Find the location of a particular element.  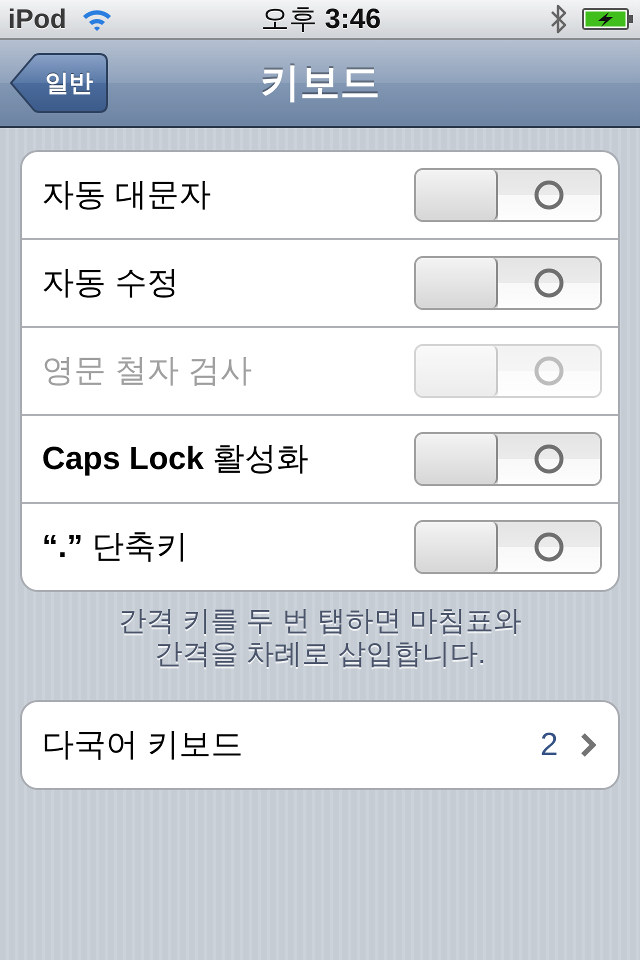

settings-footnote: 간격 키를 두 번 탭하면 마침표와 간격을 차례로 삽입합니다. is located at coordinates (320, 637).